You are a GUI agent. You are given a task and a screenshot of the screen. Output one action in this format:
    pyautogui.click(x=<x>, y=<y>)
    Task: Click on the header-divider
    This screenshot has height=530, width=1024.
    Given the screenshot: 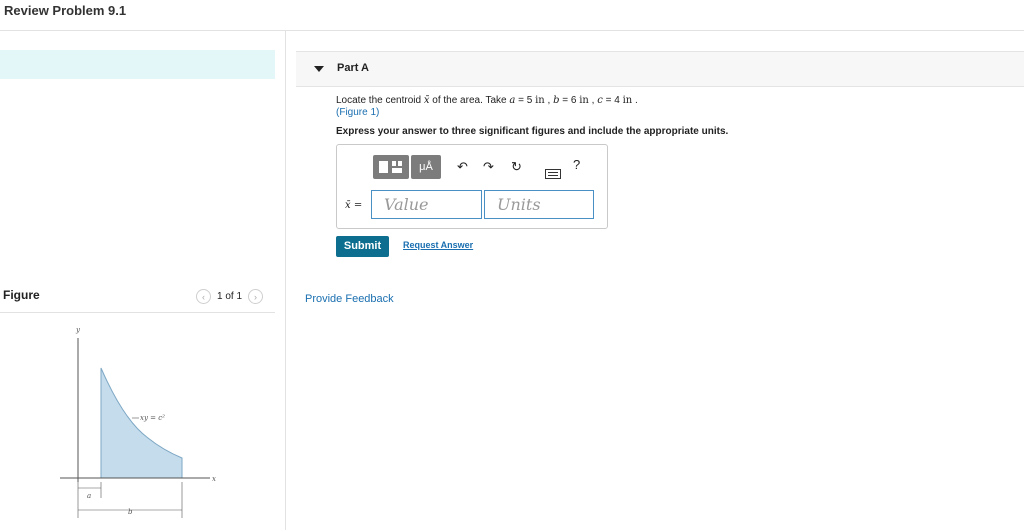 What is the action you would take?
    pyautogui.click(x=512, y=30)
    